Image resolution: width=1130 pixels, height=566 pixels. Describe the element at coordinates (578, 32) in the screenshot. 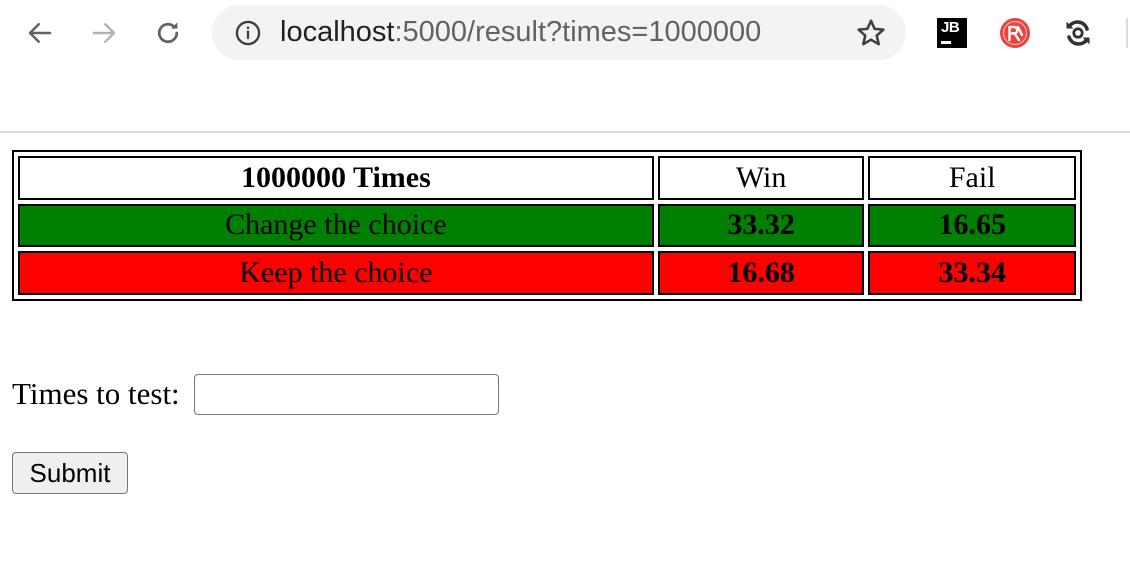

I see `url-path: :5000/result?times=1000000` at that location.